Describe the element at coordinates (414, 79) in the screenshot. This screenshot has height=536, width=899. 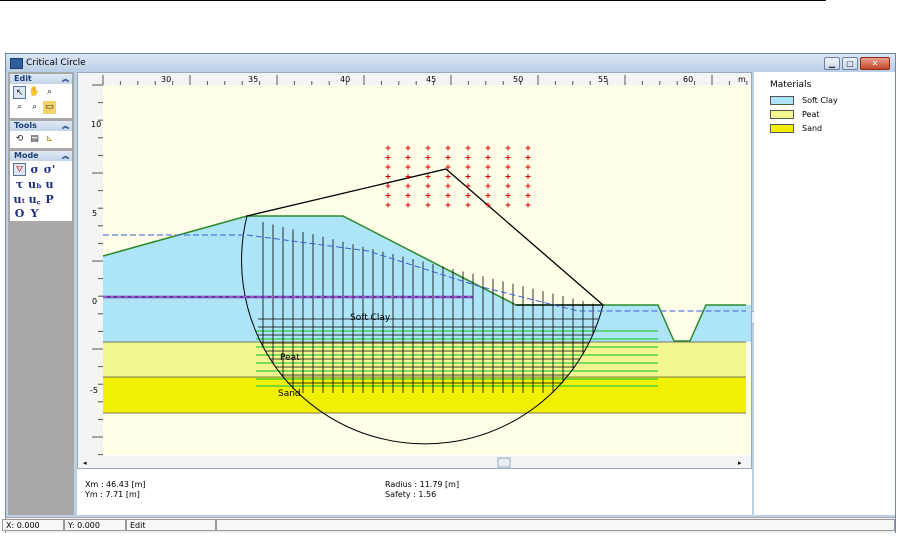
I see `top-ruler` at that location.